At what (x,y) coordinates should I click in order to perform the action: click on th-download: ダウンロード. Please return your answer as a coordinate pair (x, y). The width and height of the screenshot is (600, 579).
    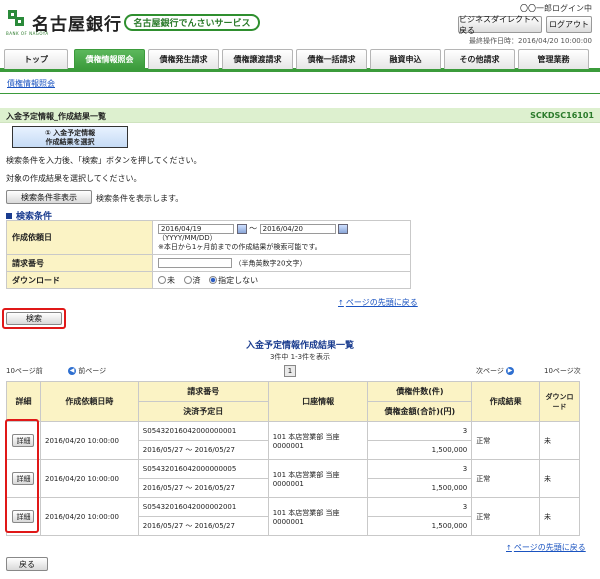
    Looking at the image, I should click on (559, 401).